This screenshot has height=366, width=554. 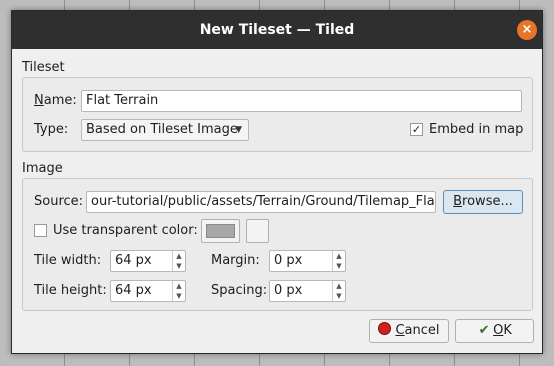 I want to click on embed-label: Embed in map, so click(x=476, y=129).